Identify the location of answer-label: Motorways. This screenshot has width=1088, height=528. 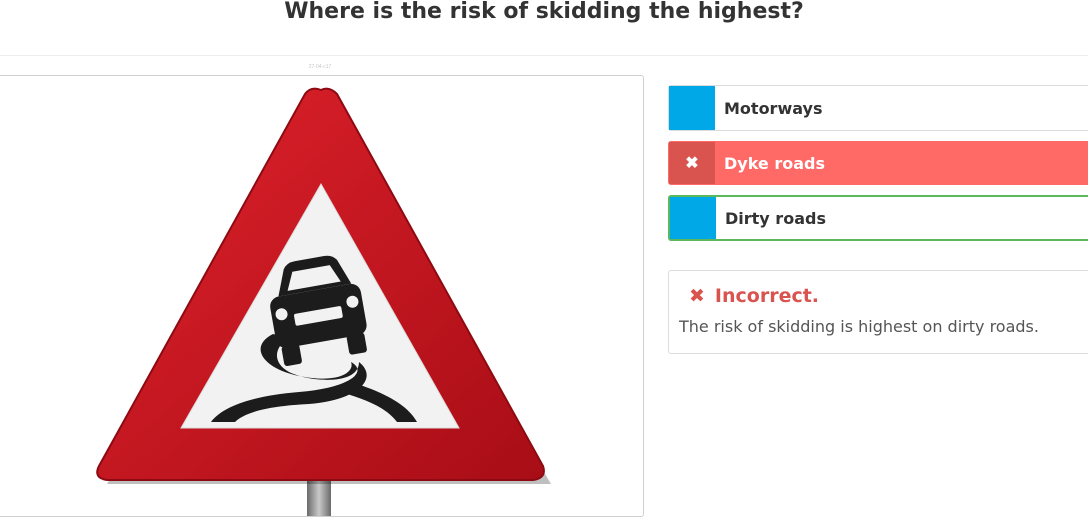
(773, 108).